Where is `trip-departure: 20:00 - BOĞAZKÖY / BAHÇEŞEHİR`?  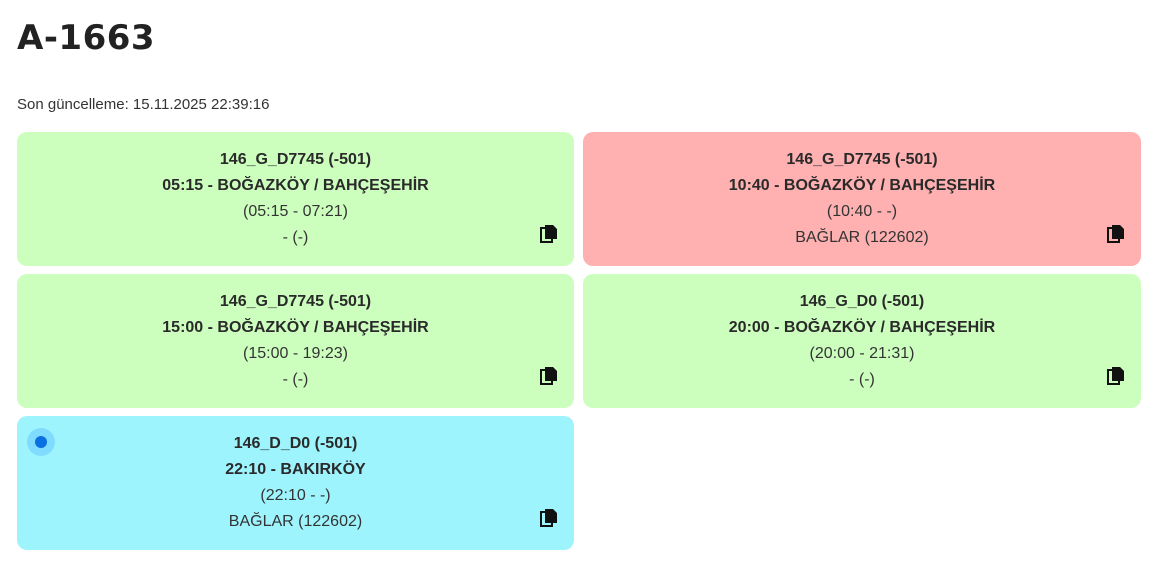 trip-departure: 20:00 - BOĞAZKÖY / BAHÇEŞEHİR is located at coordinates (862, 327).